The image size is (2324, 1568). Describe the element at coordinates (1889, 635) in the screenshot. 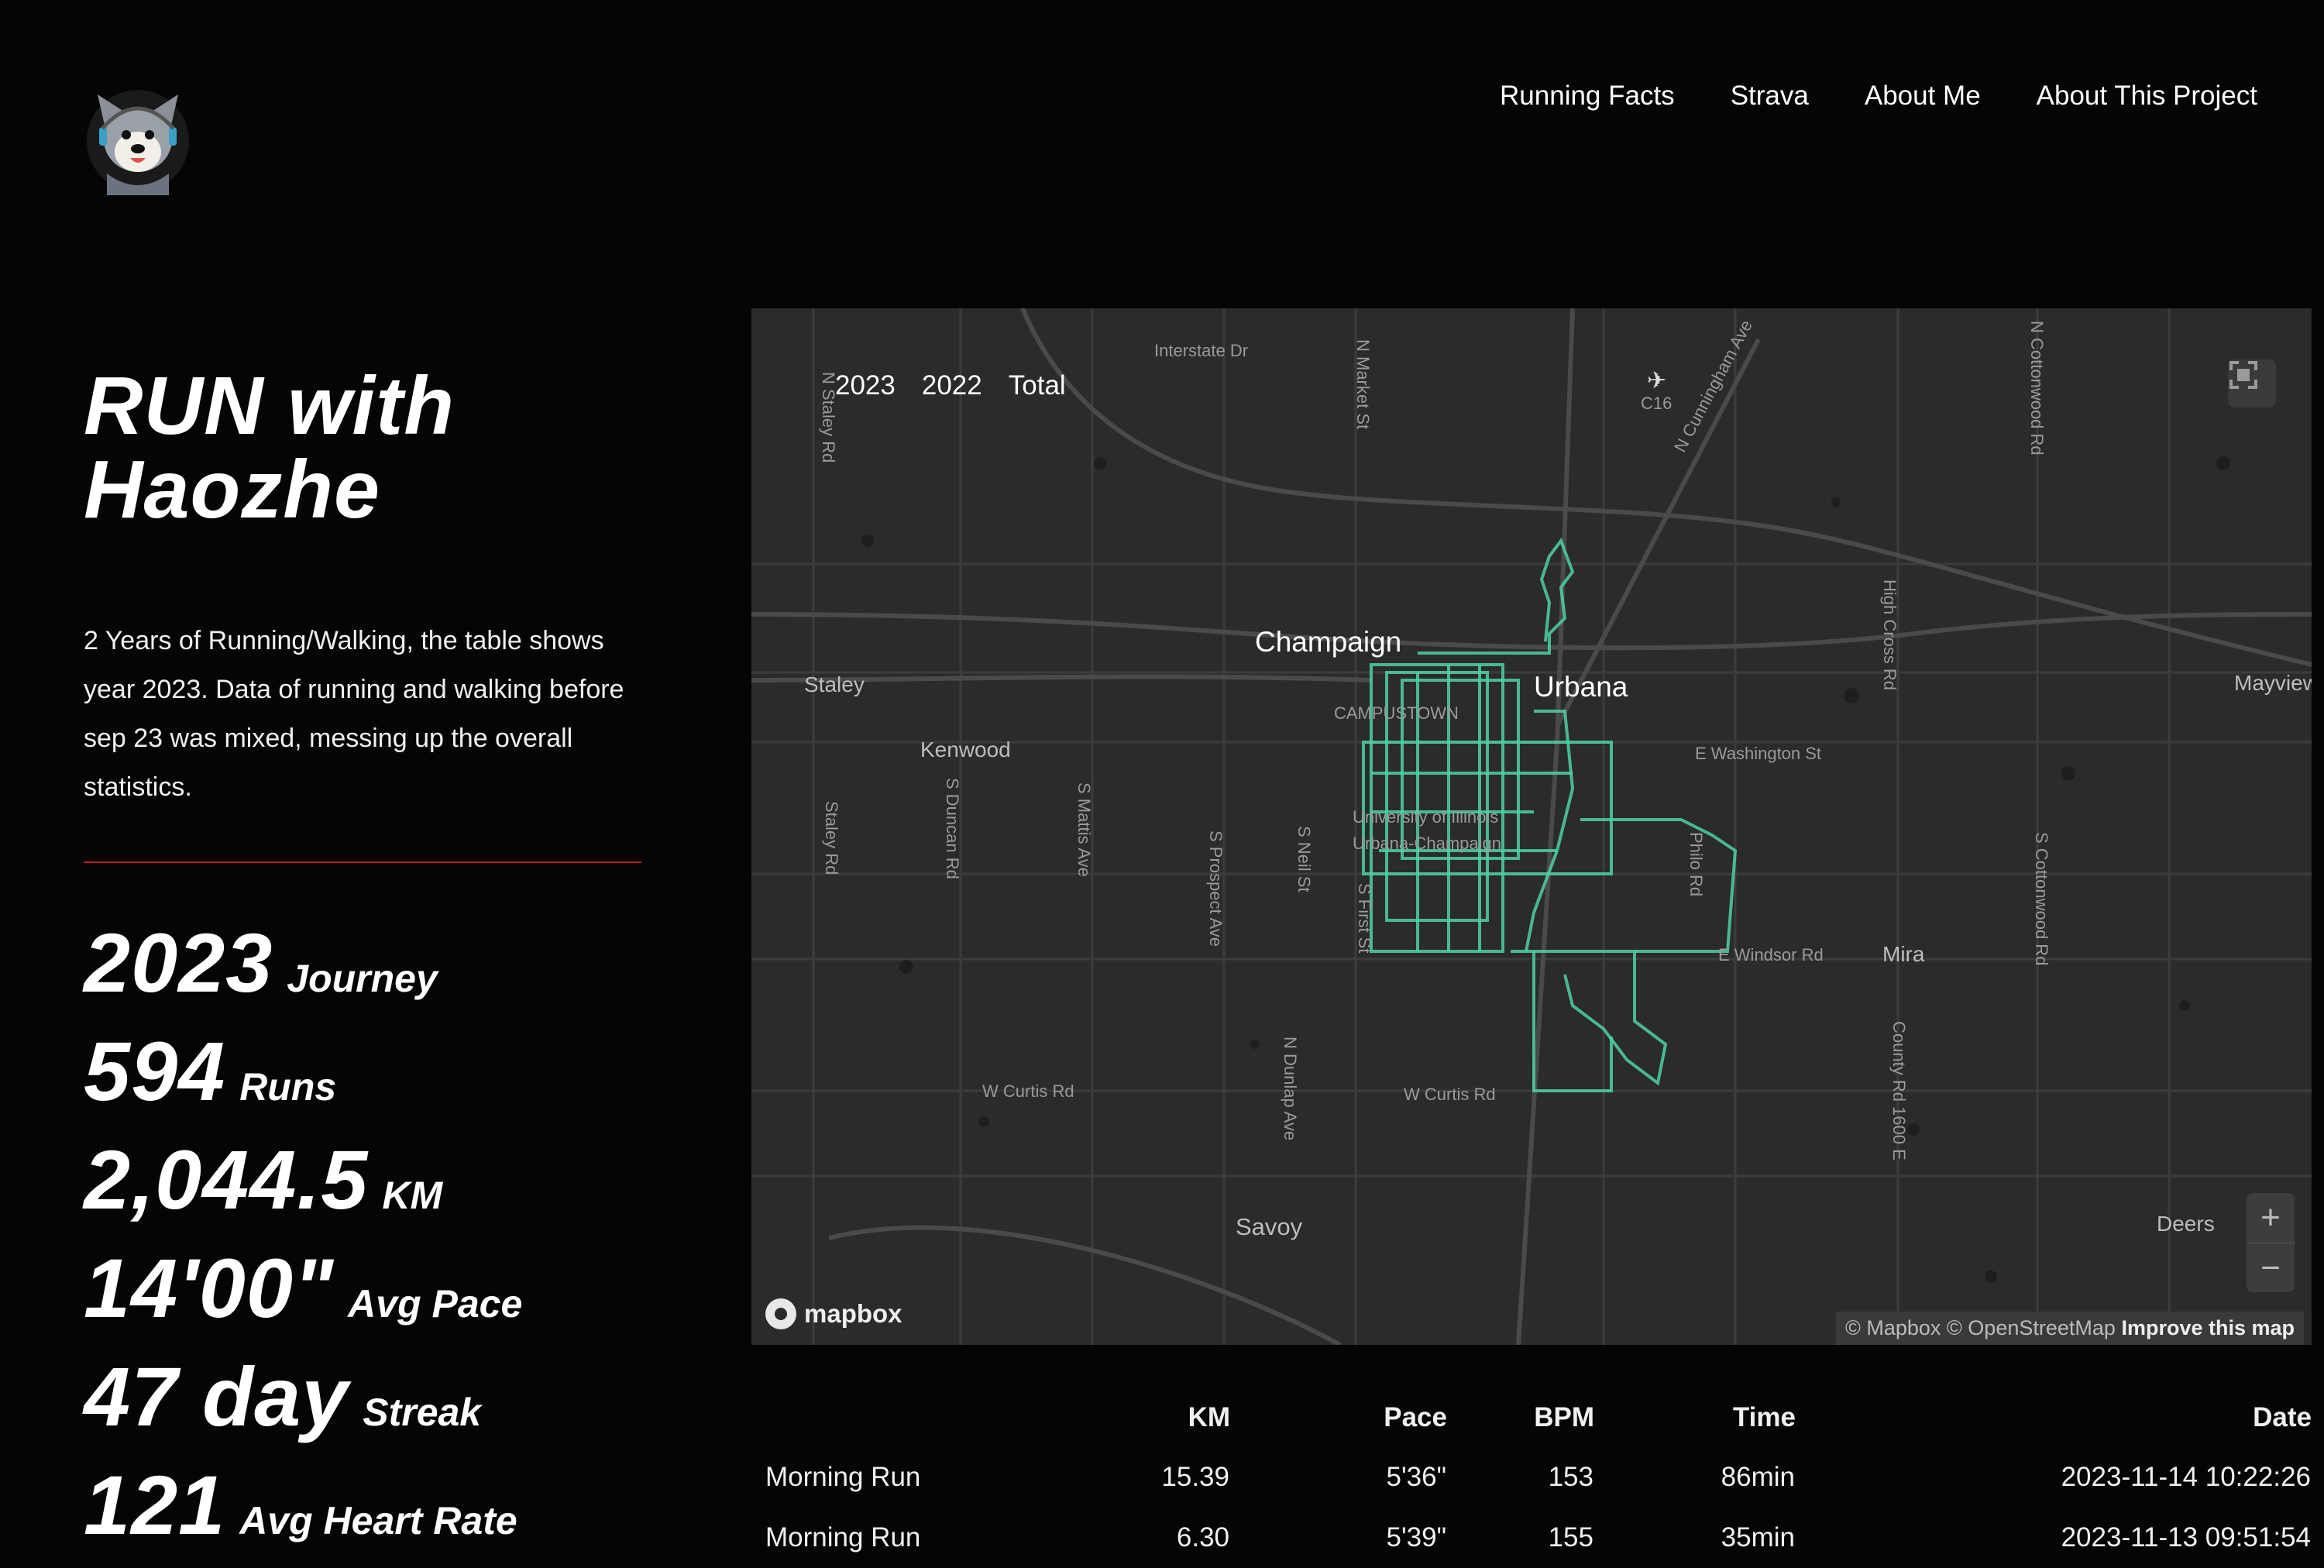

I see `map-label-street: High Cross Rd` at that location.